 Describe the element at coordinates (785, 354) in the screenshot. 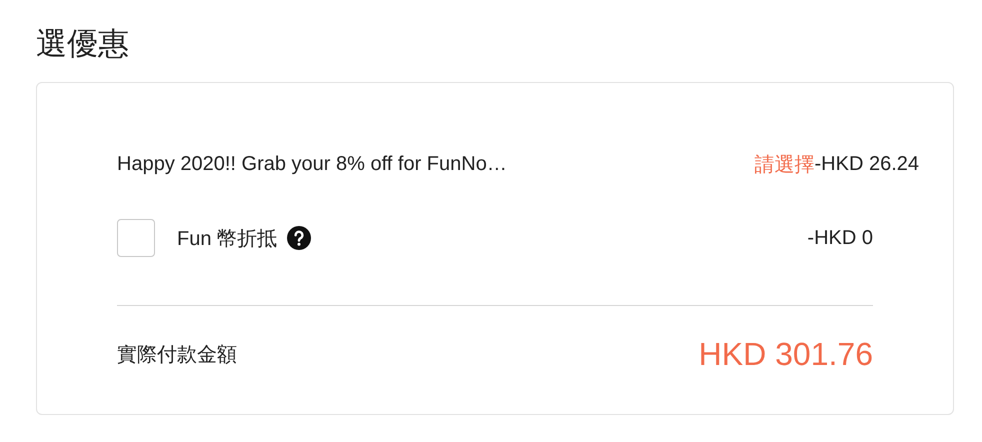

I see `total-amount: HKD 301.76` at that location.